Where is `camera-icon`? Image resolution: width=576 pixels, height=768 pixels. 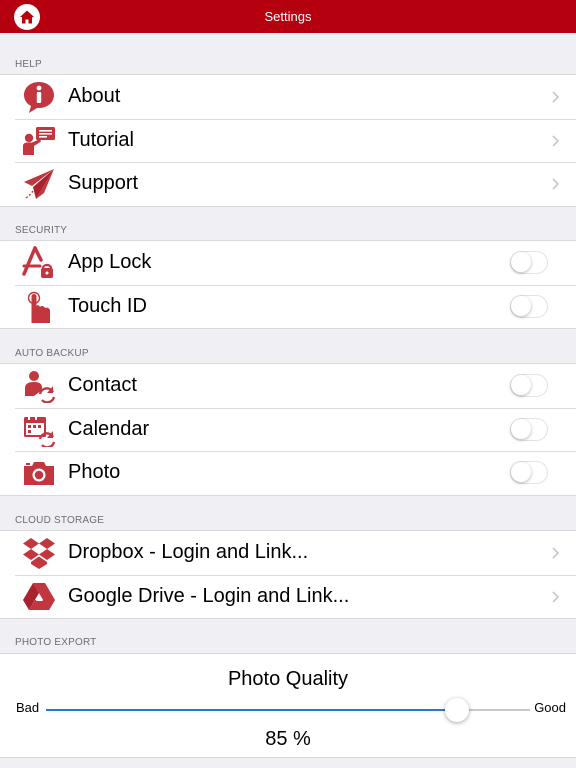
camera-icon is located at coordinates (39, 473).